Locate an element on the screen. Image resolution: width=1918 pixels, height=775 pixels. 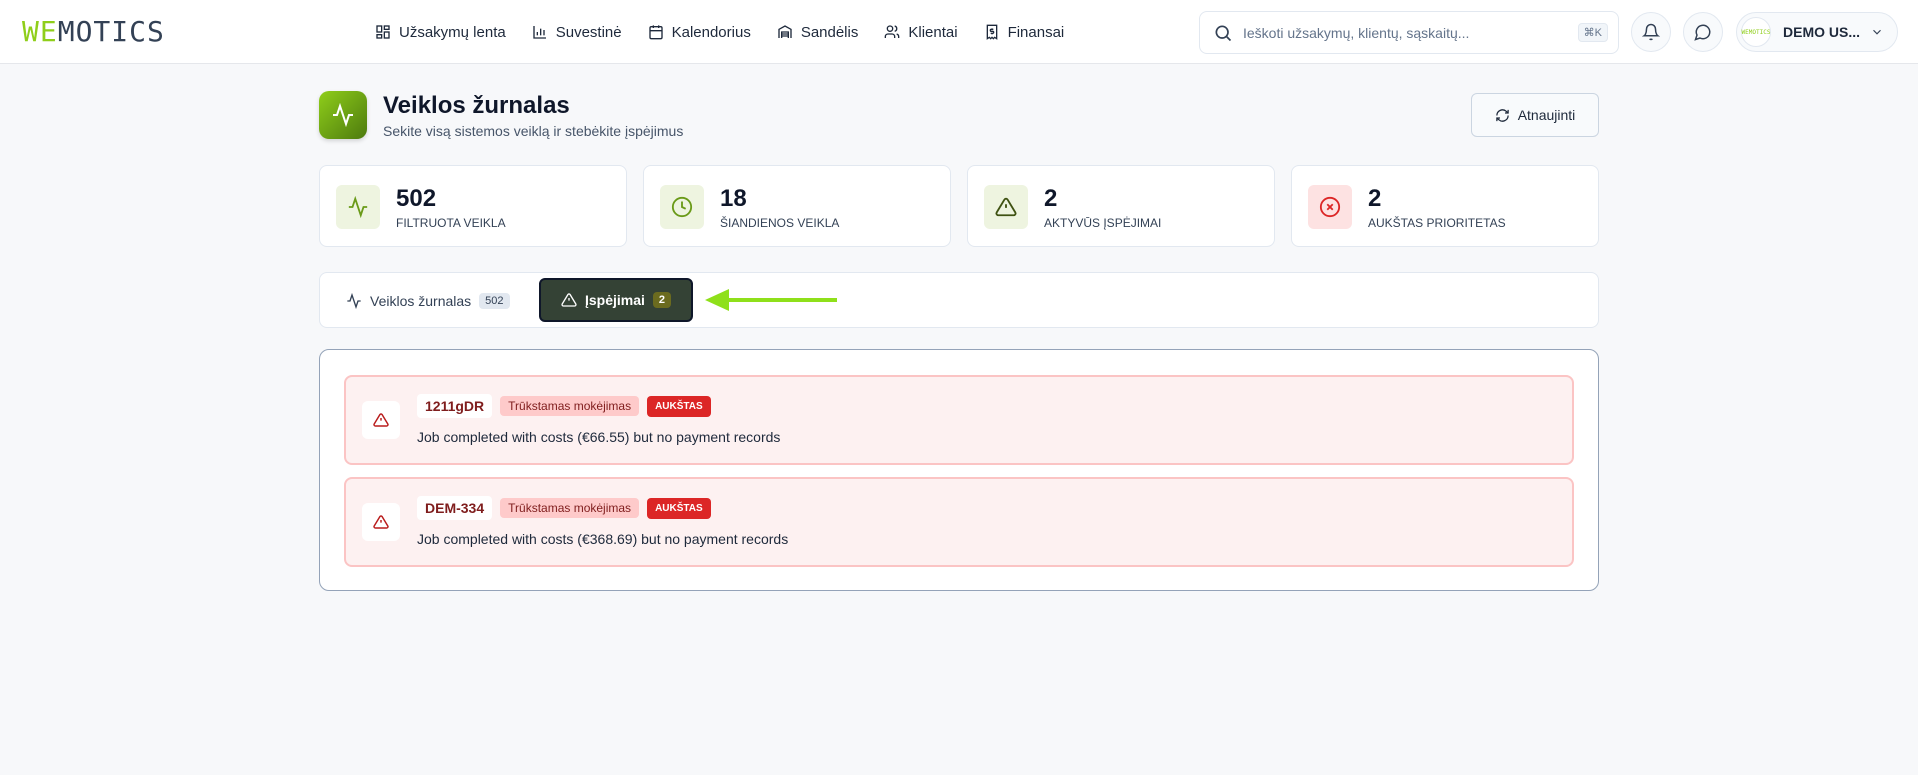
search-input is located at coordinates (1410, 32).